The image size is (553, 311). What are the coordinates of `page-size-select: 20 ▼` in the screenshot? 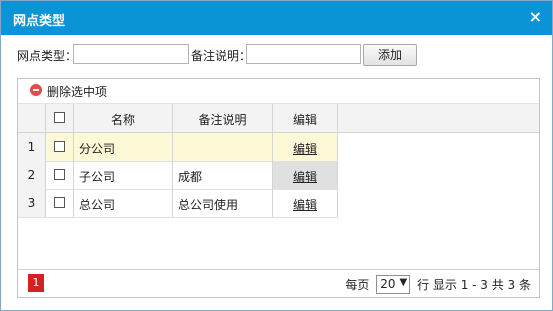 It's located at (393, 284).